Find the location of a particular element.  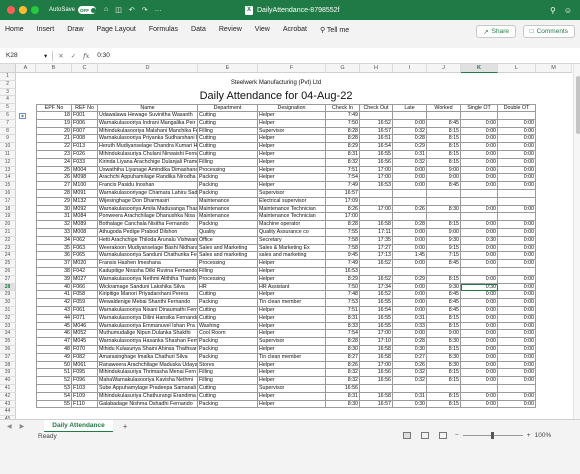

table-cell: 0:29 is located at coordinates (410, 147).